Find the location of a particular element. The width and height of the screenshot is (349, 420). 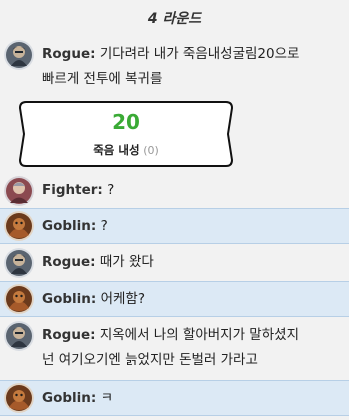

speaker-name: Fighter is located at coordinates (69, 190).